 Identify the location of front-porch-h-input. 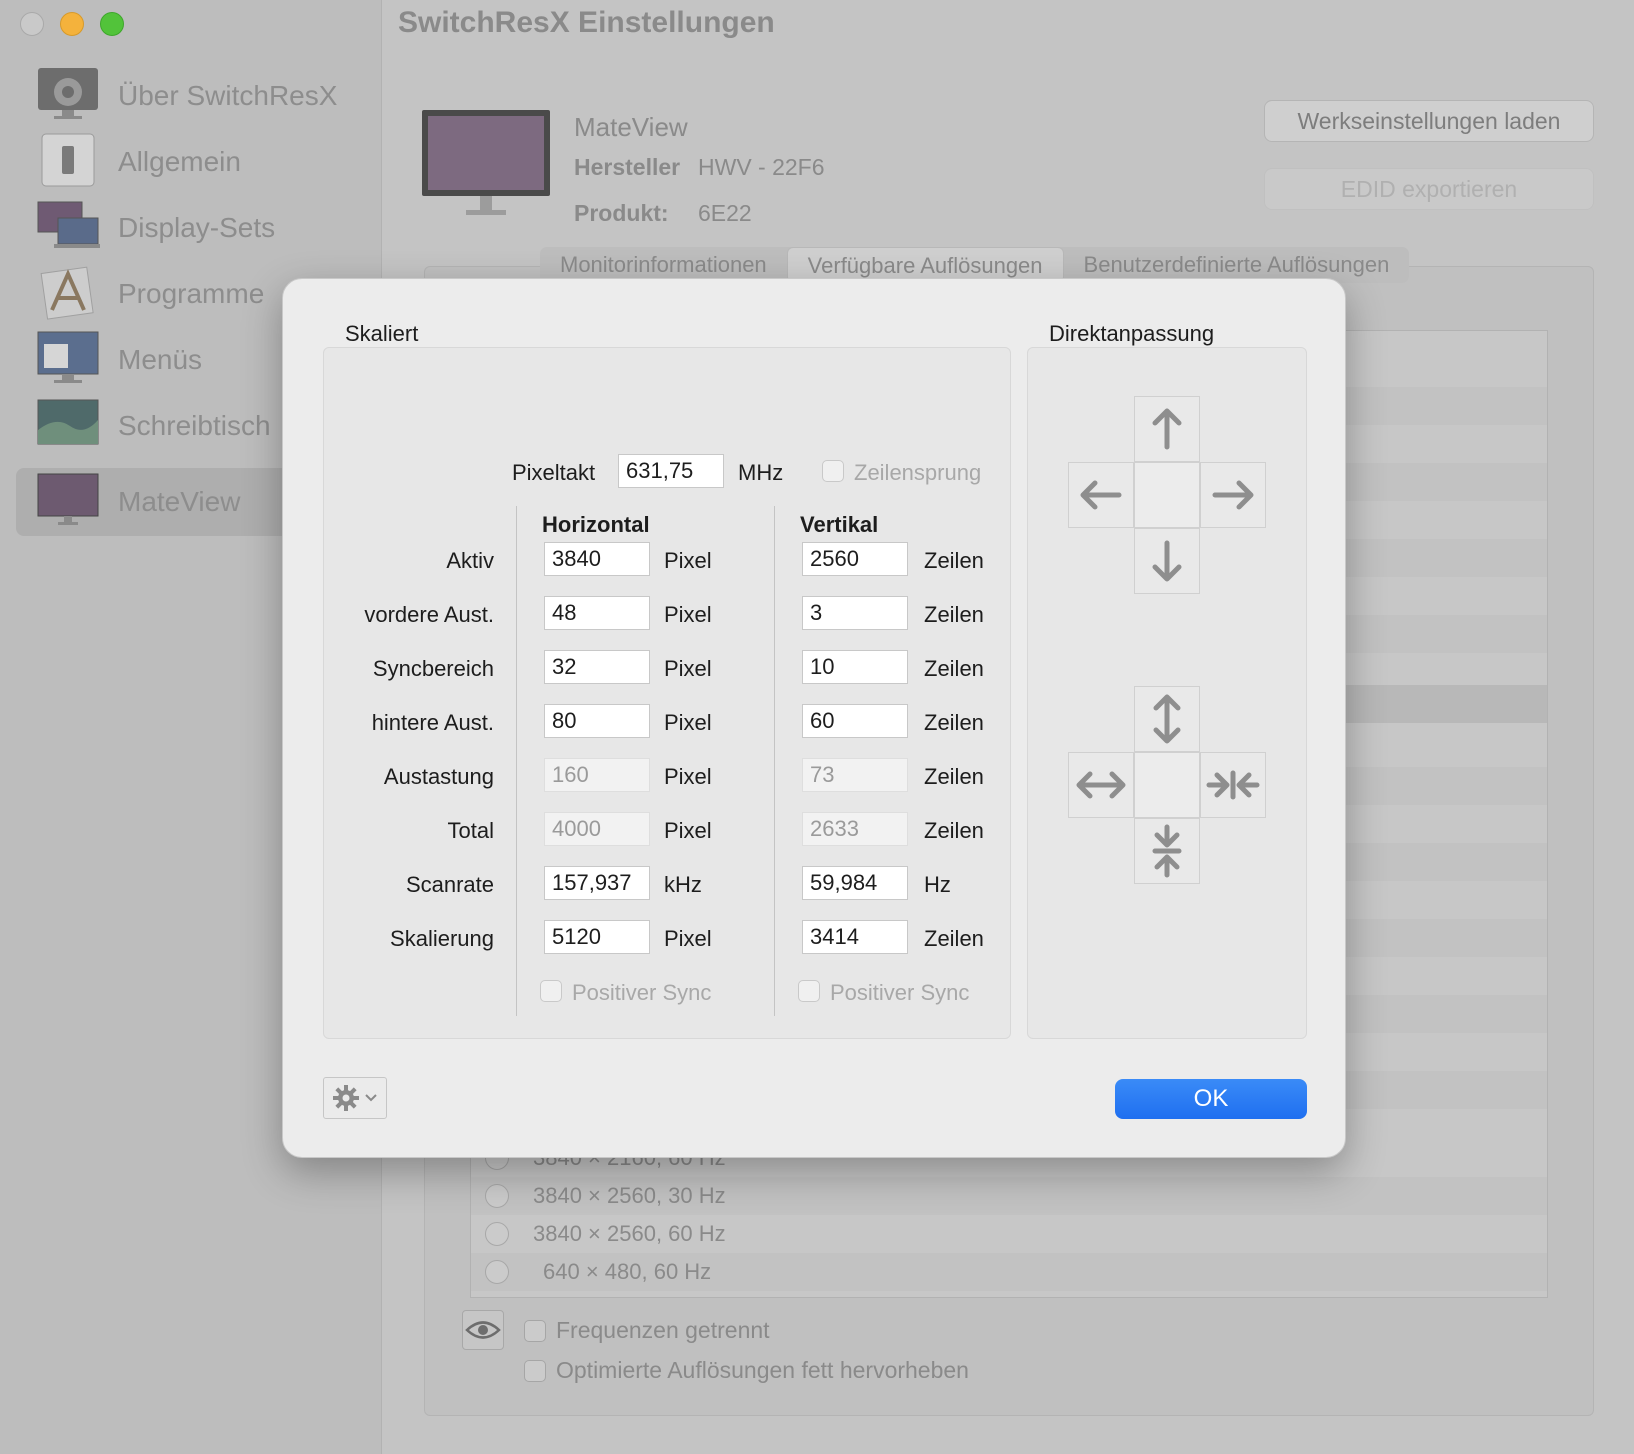
(597, 613).